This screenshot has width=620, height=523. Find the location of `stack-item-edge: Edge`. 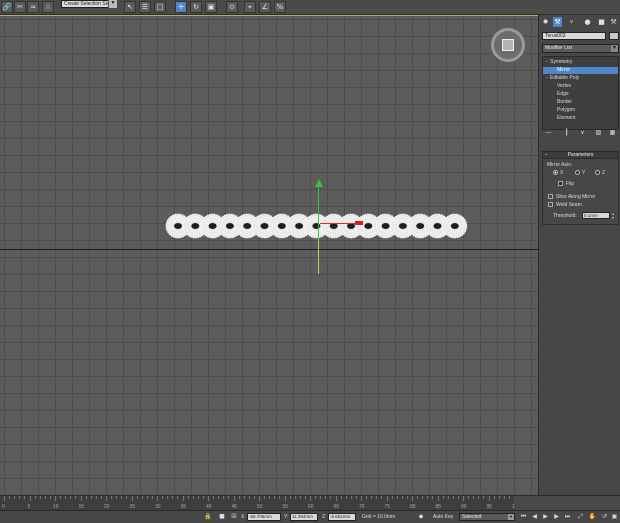

stack-item-edge: Edge is located at coordinates (580, 94).